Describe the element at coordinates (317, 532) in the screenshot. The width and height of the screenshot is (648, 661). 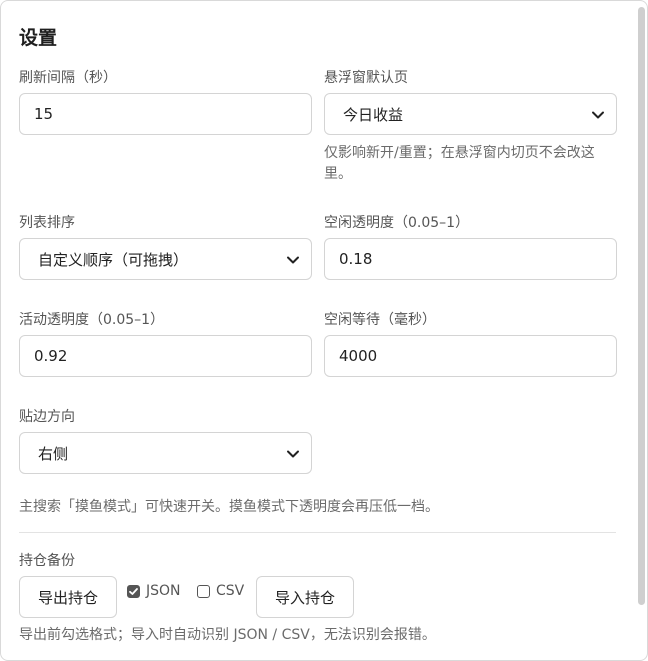
I see `divider` at that location.